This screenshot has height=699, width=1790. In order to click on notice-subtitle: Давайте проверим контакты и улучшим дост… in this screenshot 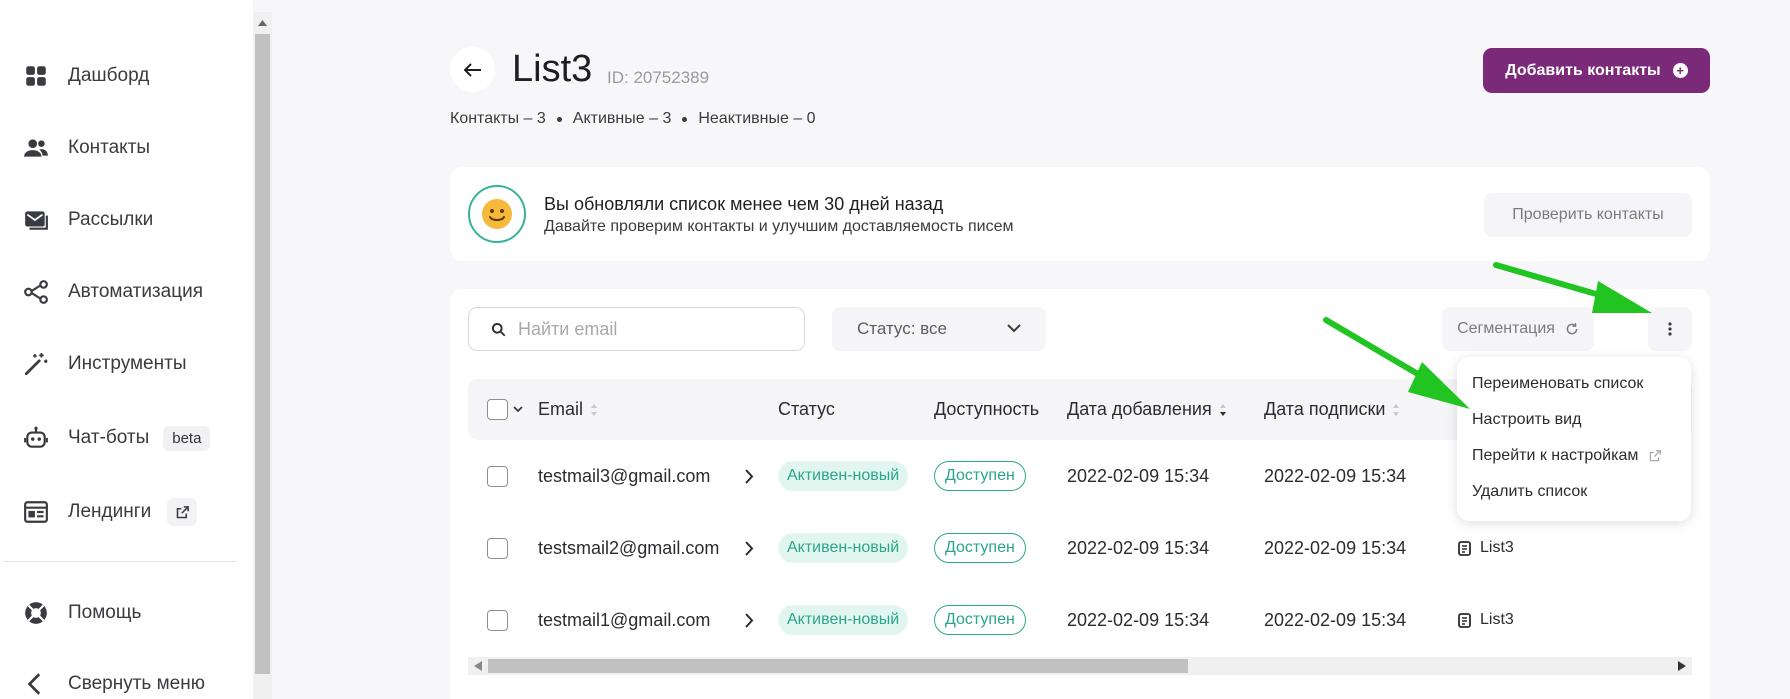, I will do `click(779, 226)`.